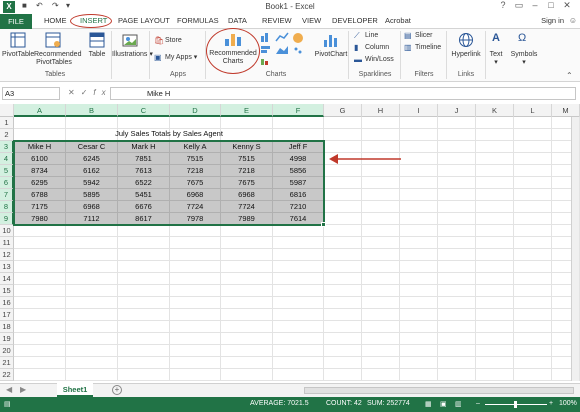 The image size is (580, 412). Describe the element at coordinates (144, 20) in the screenshot. I see `tab-page-layout: PAGE LAYOUT` at that location.